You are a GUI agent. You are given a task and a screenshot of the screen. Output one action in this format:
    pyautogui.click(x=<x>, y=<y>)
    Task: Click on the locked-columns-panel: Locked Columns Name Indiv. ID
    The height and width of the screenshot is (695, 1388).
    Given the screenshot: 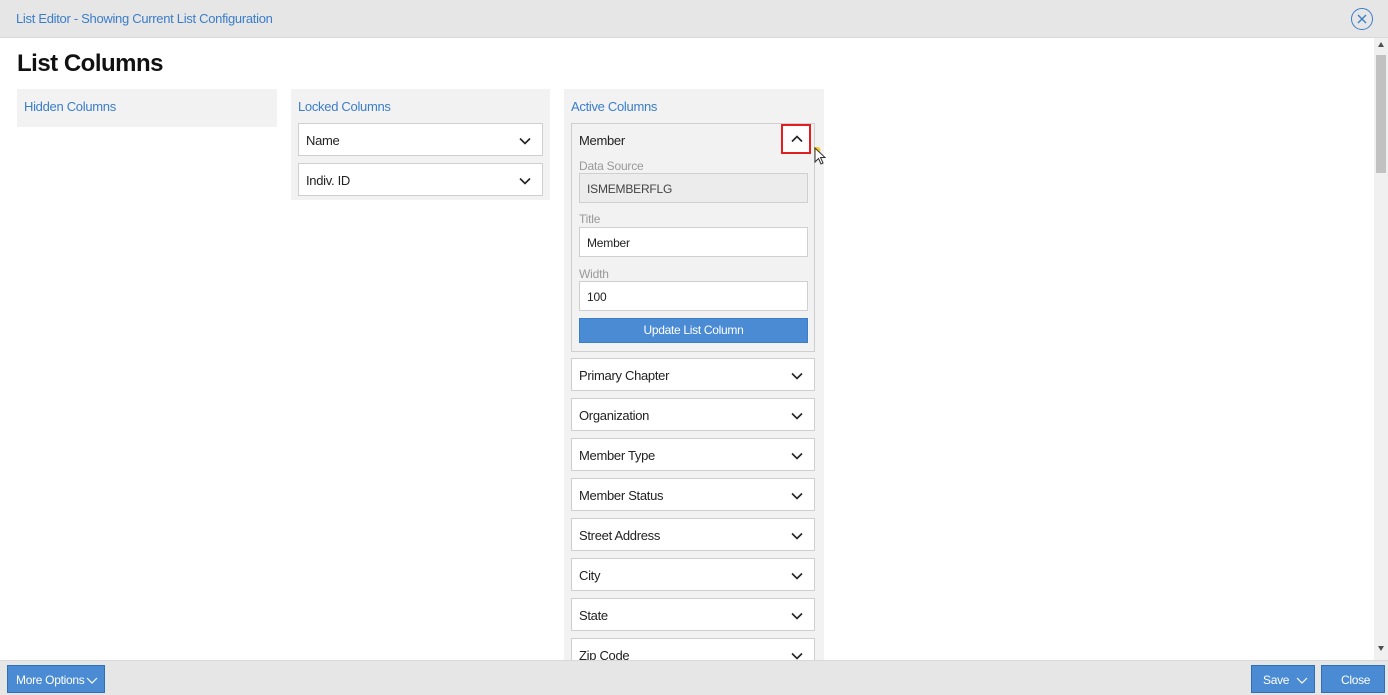 What is the action you would take?
    pyautogui.click(x=420, y=144)
    